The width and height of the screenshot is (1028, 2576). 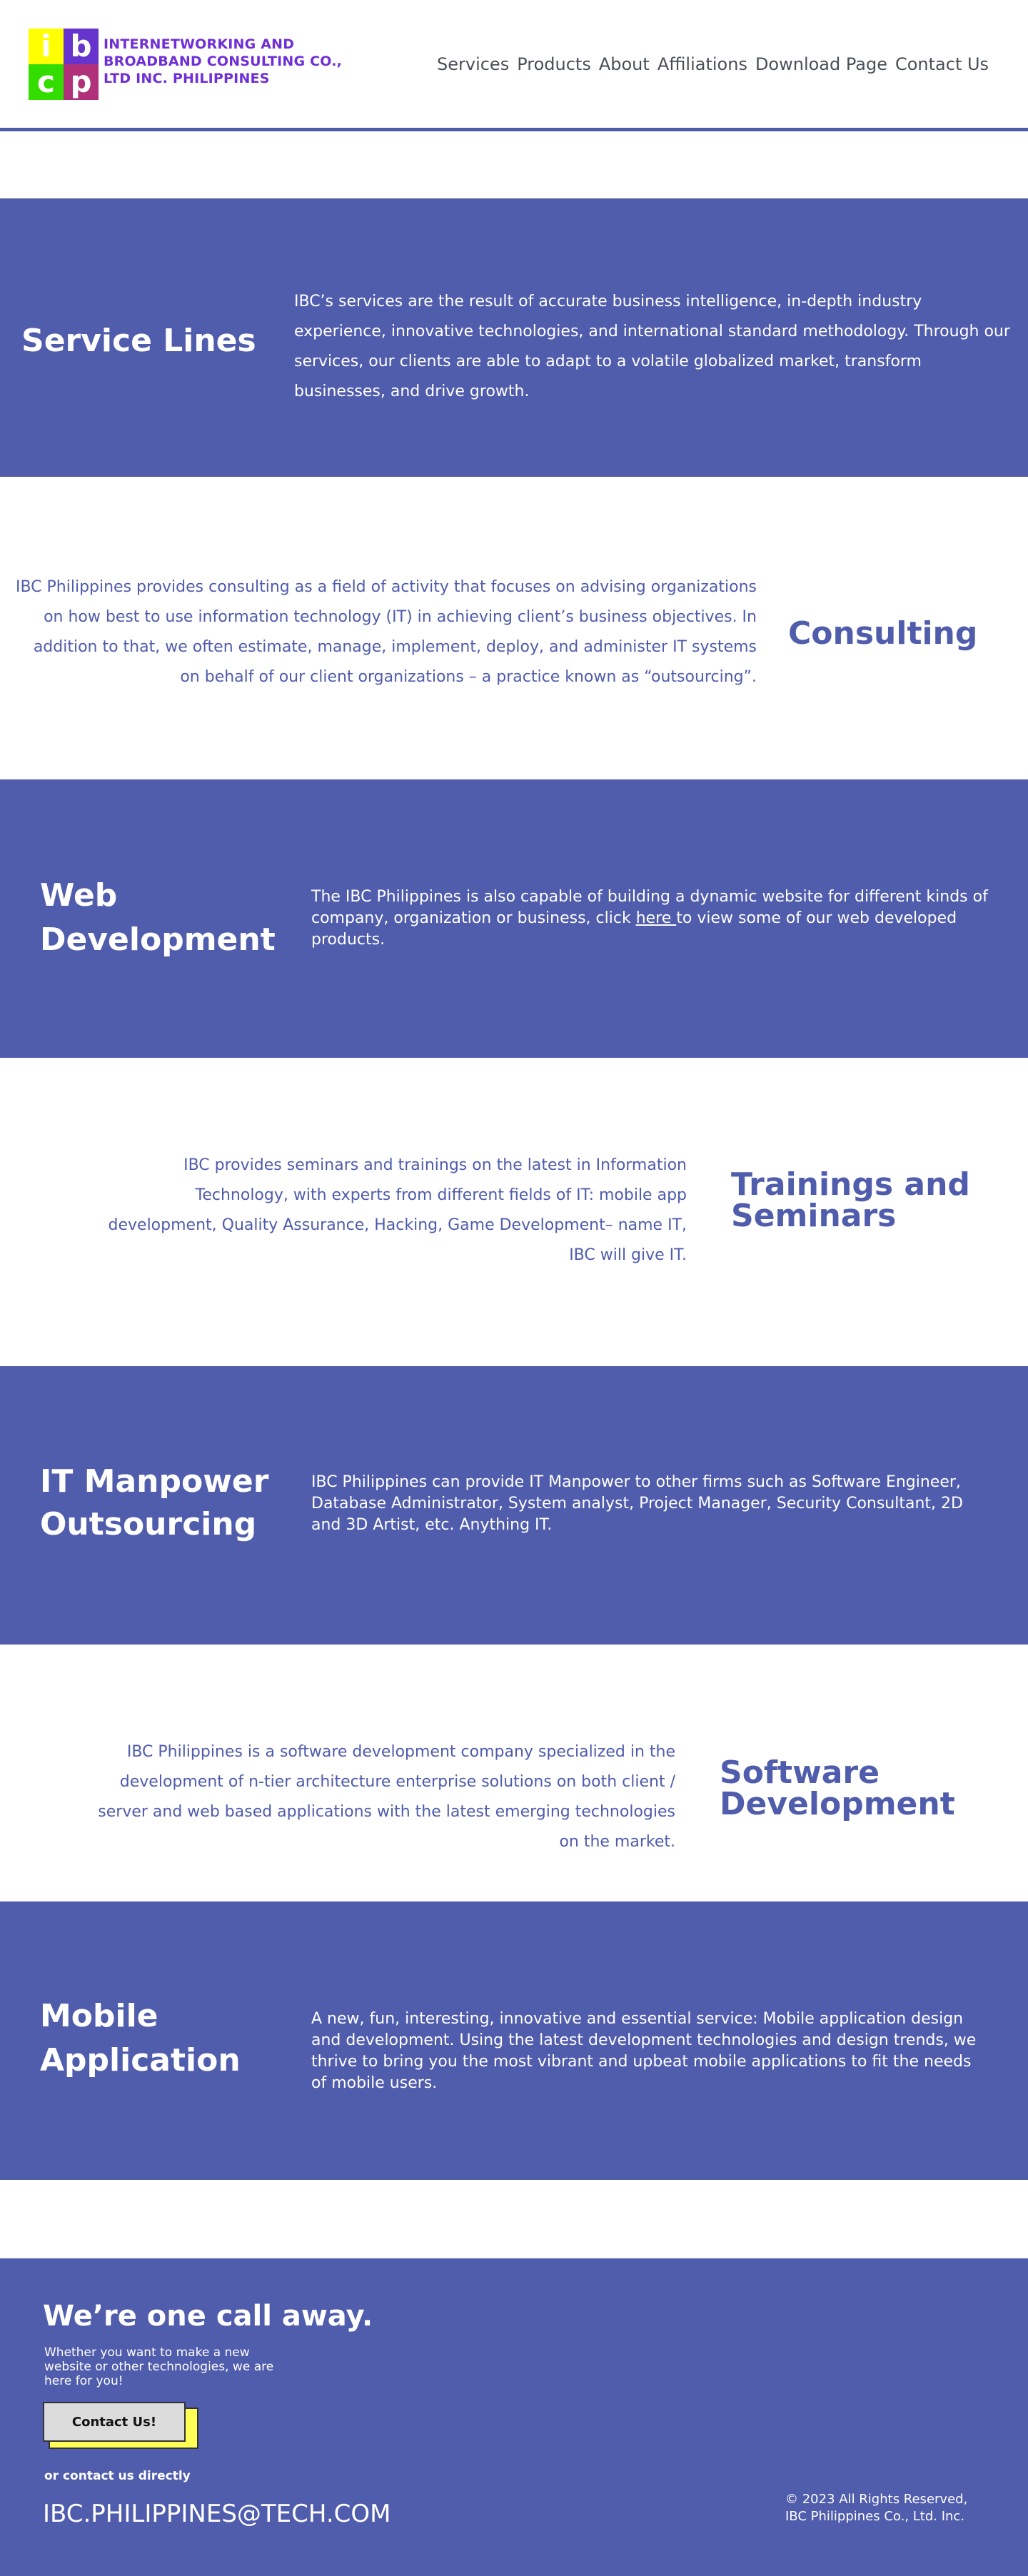 What do you see at coordinates (473, 64) in the screenshot?
I see `nav-services: Services` at bounding box center [473, 64].